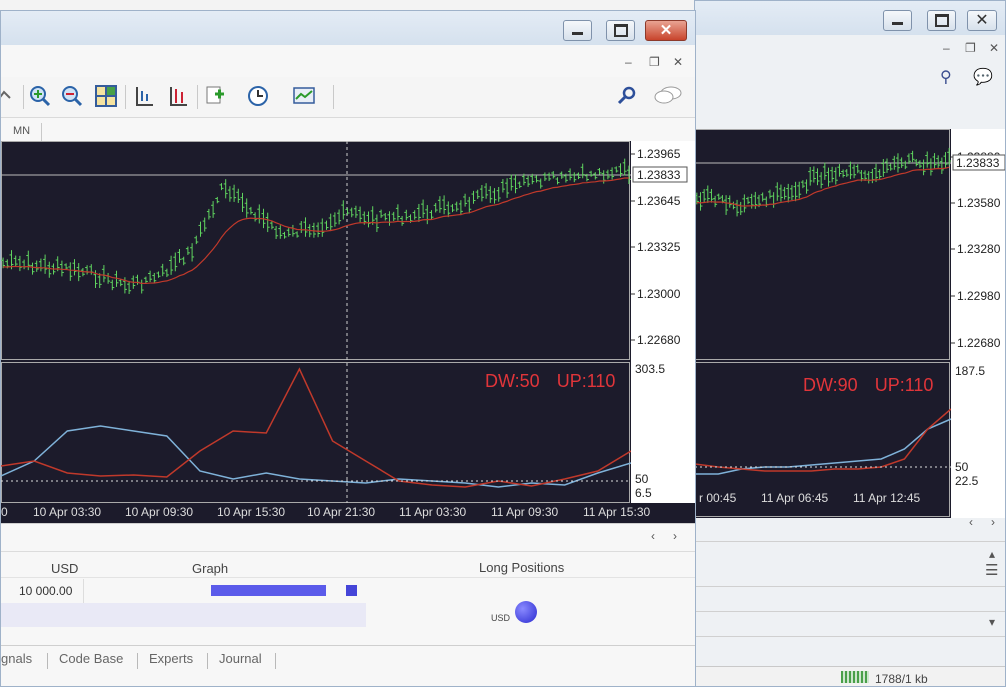  I want to click on chart-background, so click(823, 323).